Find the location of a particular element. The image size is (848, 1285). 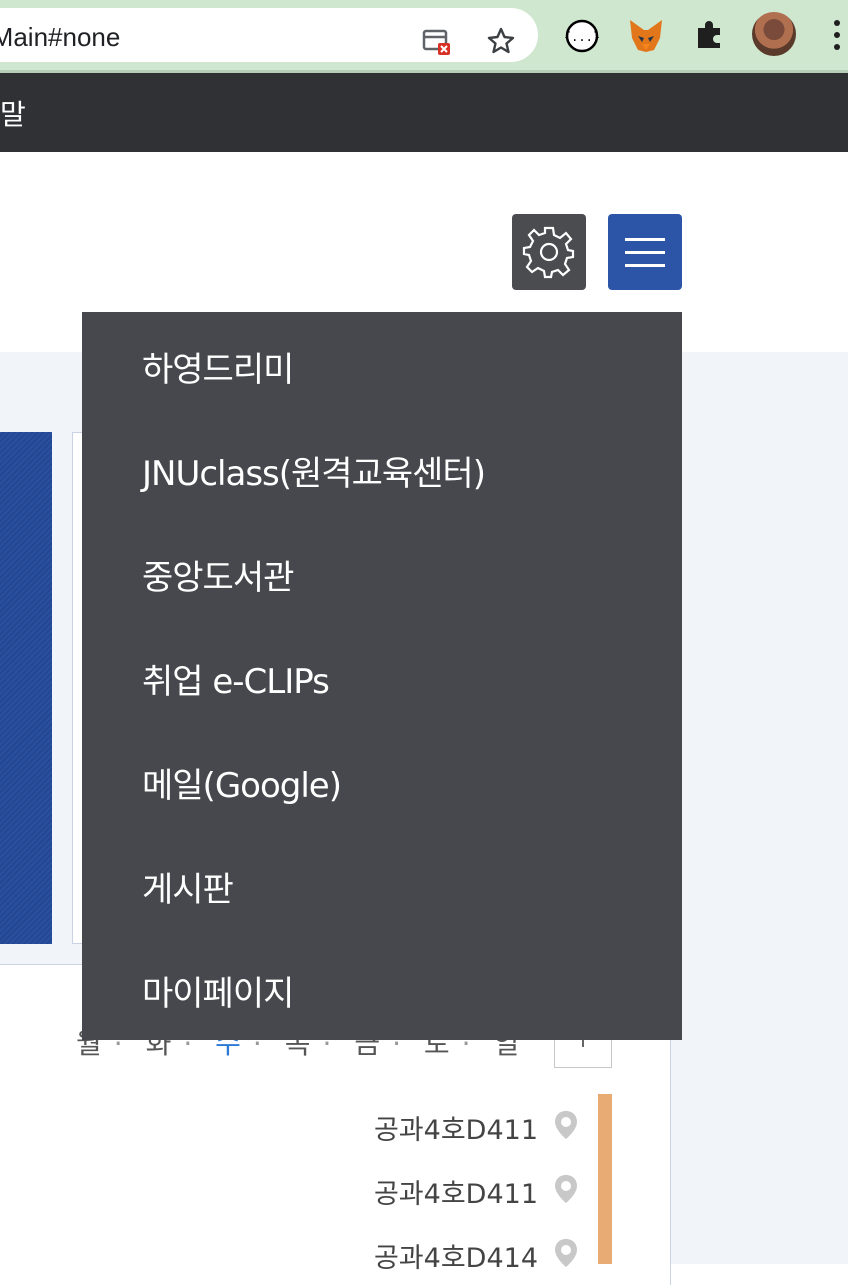

menu-item-library: 중앙도서관 is located at coordinates (218, 574).